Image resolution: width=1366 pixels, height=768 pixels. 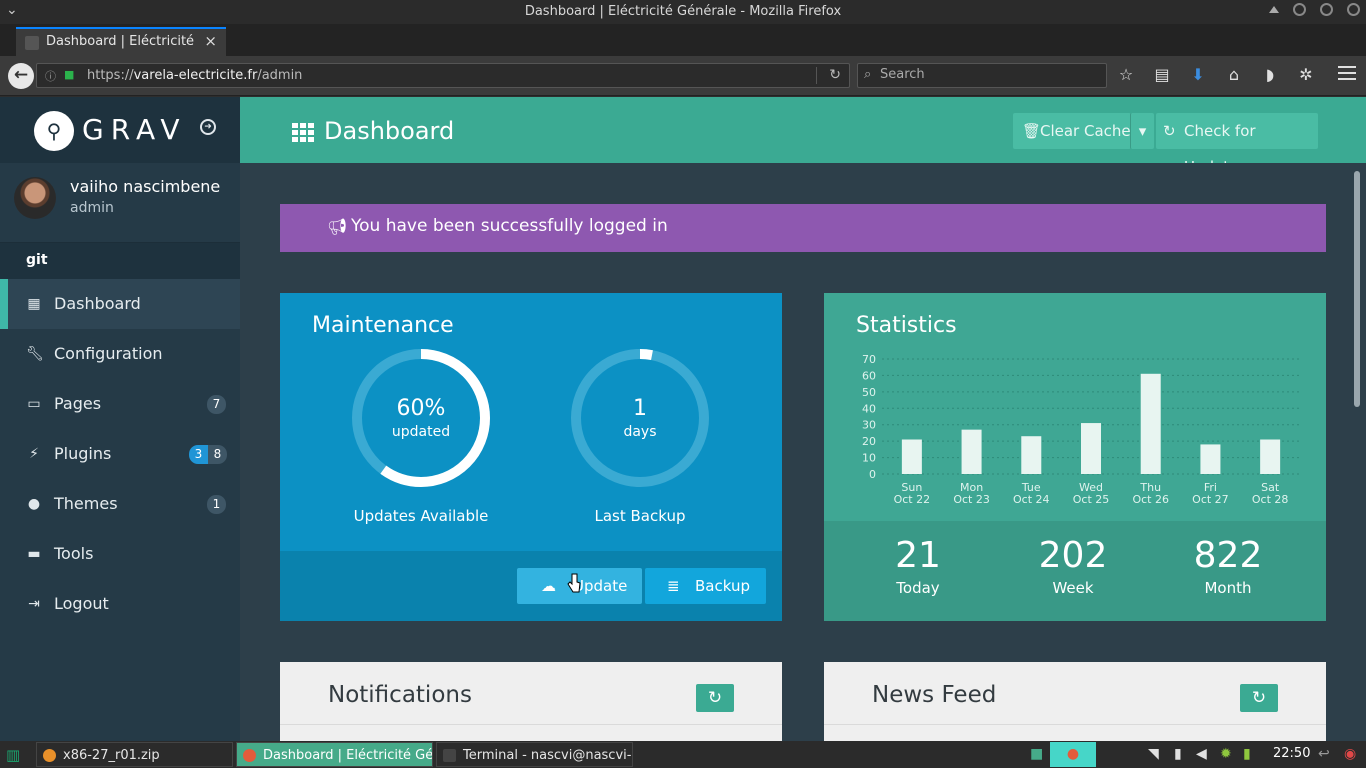 I want to click on page-title: Dashboard, so click(x=389, y=131).